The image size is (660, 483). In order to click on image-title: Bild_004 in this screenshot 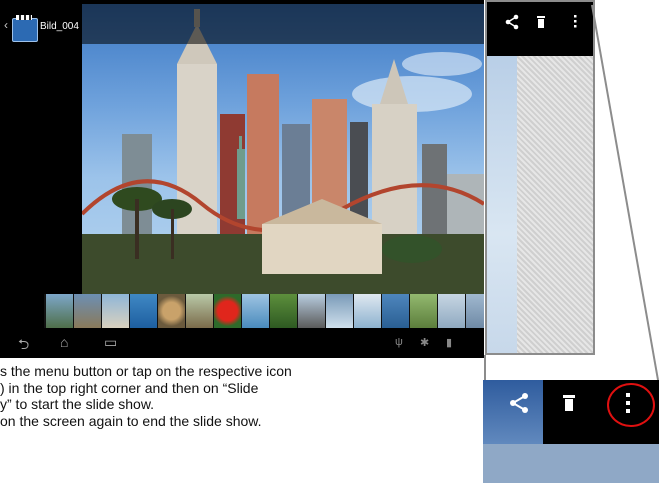, I will do `click(59, 26)`.